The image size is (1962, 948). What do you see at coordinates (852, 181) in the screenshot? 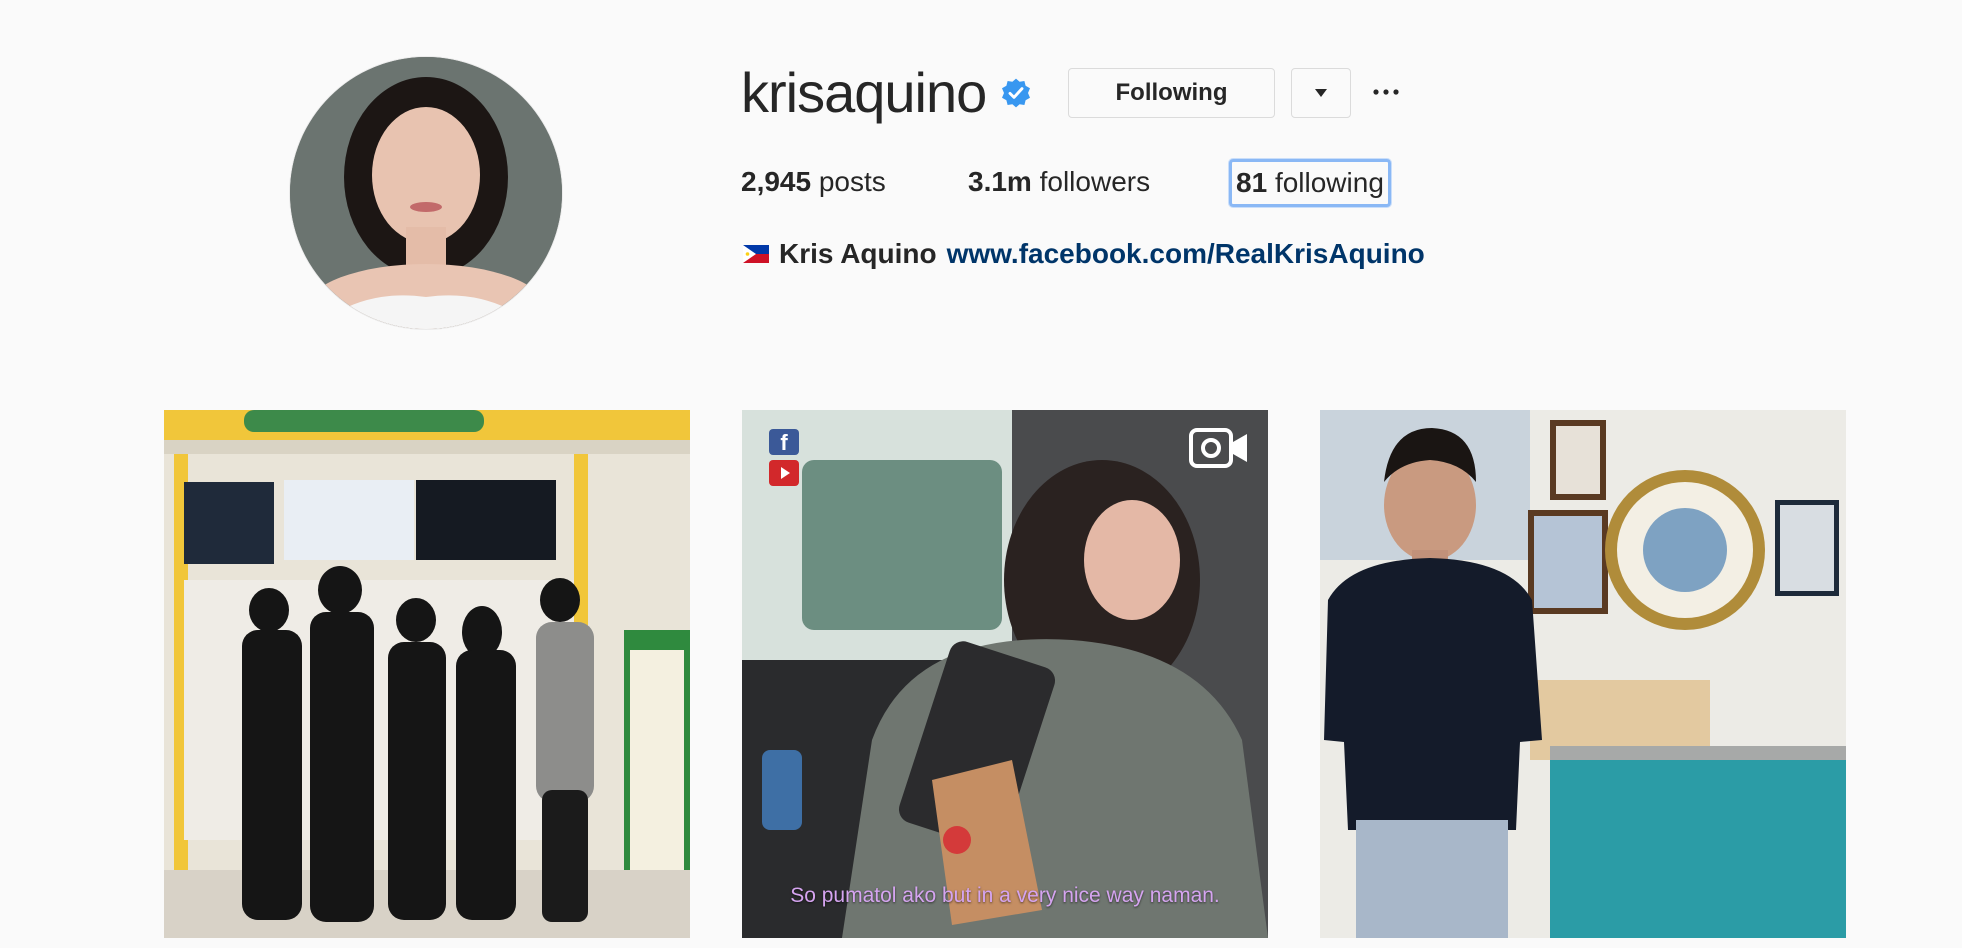
I see `posts-label: posts` at bounding box center [852, 181].